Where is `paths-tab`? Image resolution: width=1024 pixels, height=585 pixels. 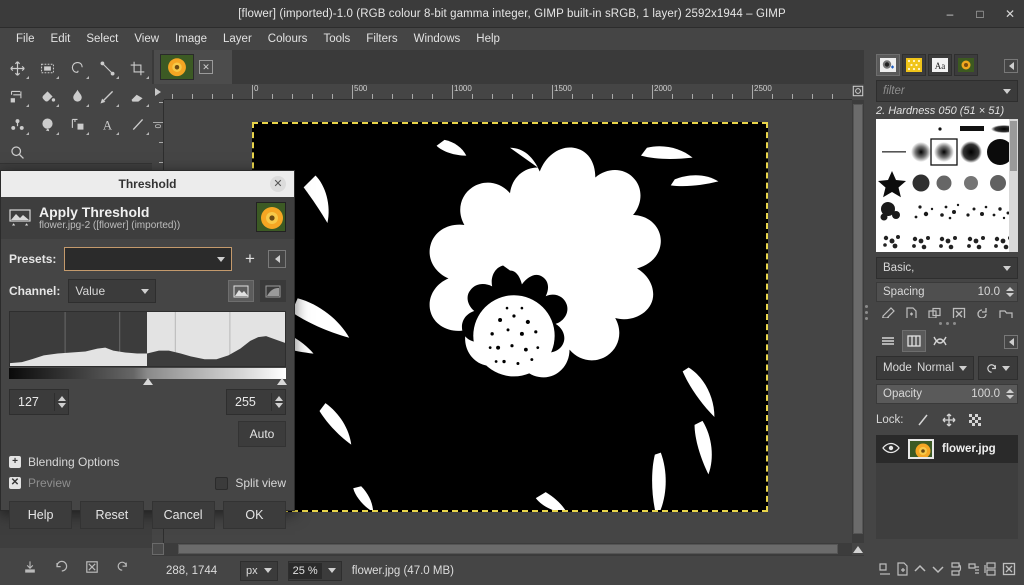
paths-tab is located at coordinates (940, 341).